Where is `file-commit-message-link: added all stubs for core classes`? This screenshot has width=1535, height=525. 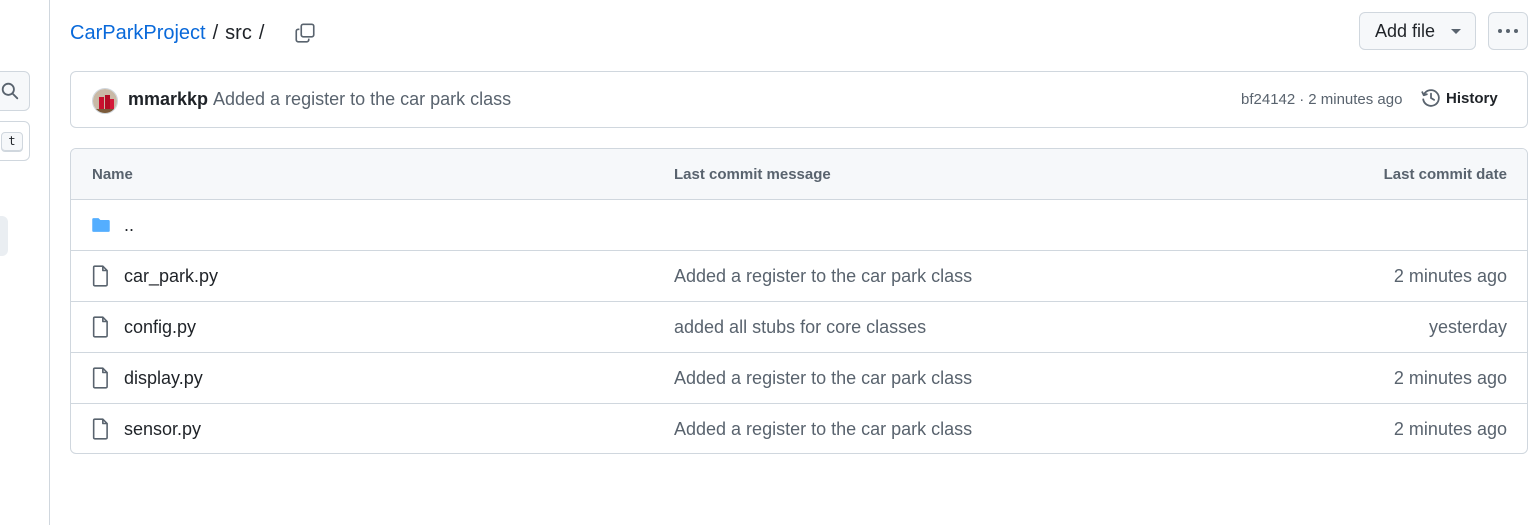 file-commit-message-link: added all stubs for core classes is located at coordinates (800, 327).